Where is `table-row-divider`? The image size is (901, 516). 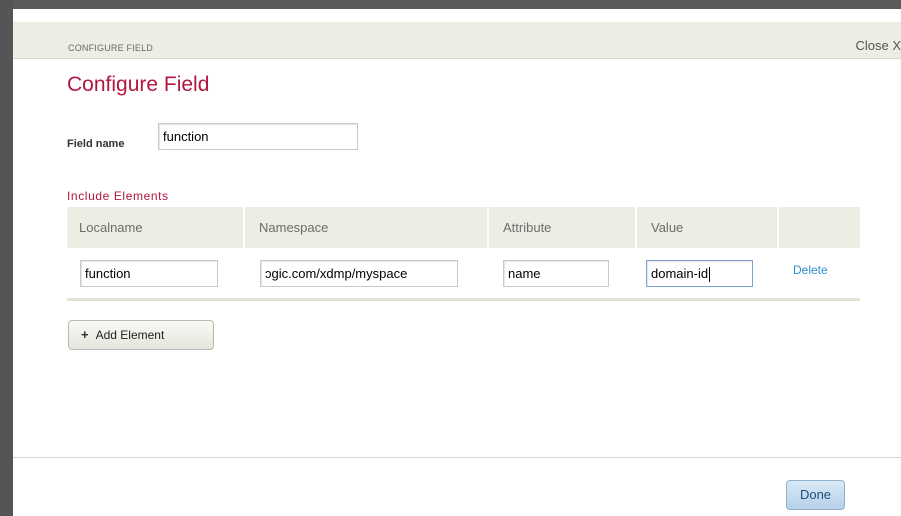
table-row-divider is located at coordinates (463, 299).